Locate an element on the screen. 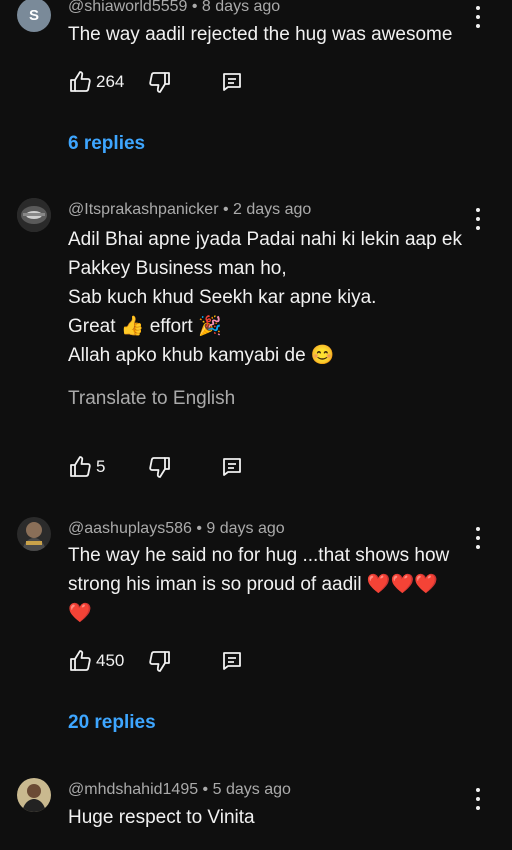 The width and height of the screenshot is (512, 850). translate-button: Translate to English is located at coordinates (151, 399).